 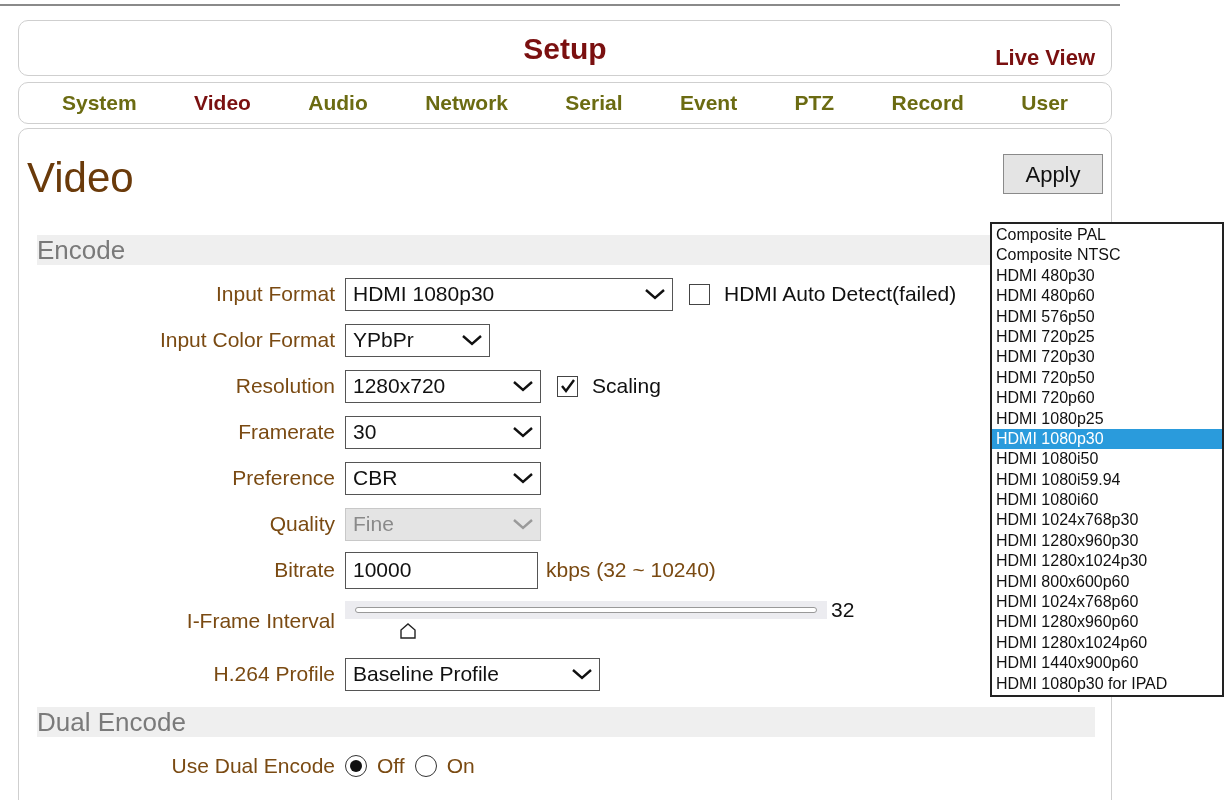 What do you see at coordinates (565, 48) in the screenshot?
I see `page-header-title: Setup` at bounding box center [565, 48].